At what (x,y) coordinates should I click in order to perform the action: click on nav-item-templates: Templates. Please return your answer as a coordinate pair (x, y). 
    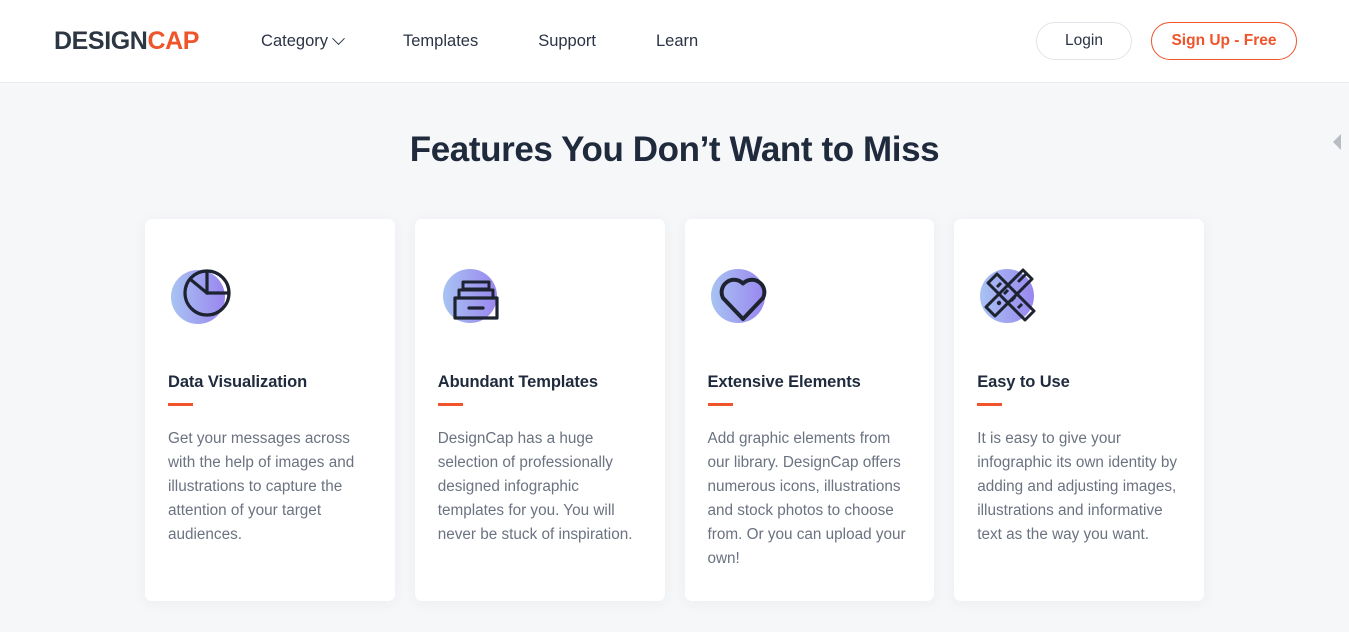
    Looking at the image, I should click on (440, 41).